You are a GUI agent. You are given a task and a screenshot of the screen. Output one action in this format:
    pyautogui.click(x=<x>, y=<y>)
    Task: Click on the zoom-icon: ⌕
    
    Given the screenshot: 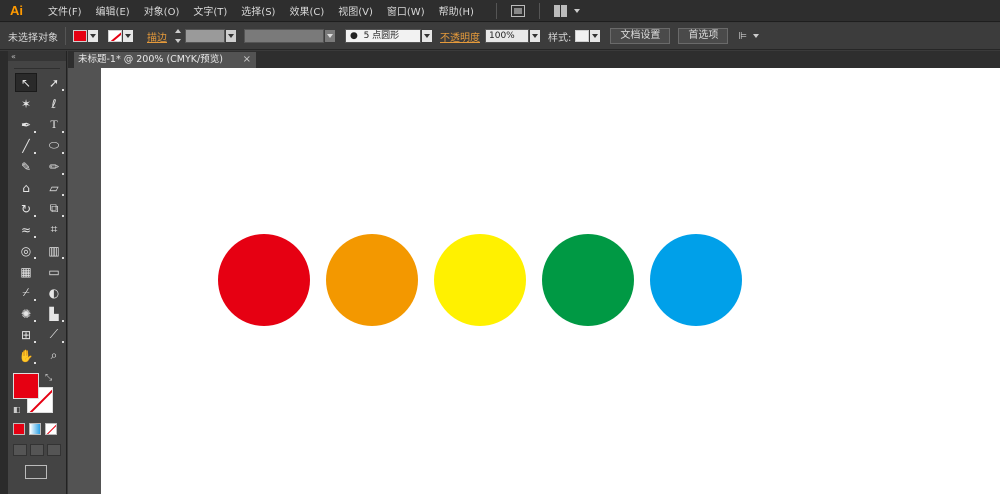 What is the action you would take?
    pyautogui.click(x=54, y=355)
    